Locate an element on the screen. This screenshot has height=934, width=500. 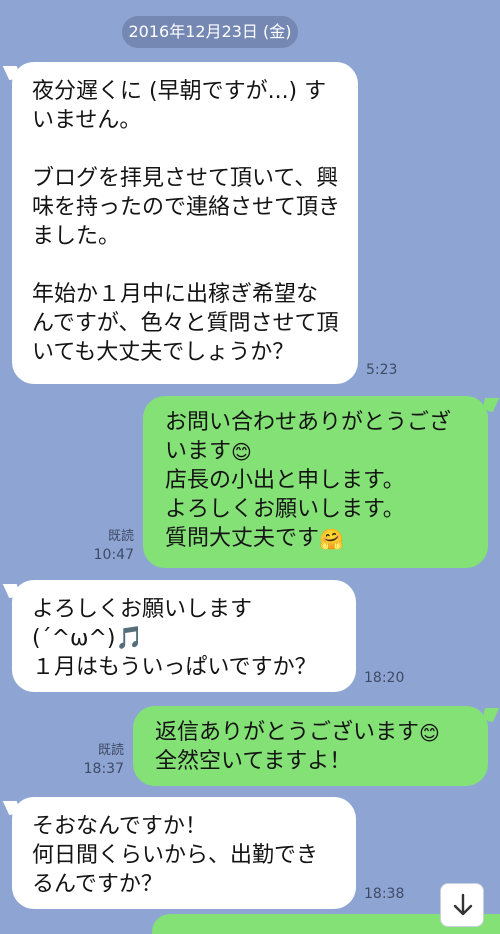
incoming-message: そおなんですか！ 何日間くらいから、出勤できるんですか？ is located at coordinates (184, 853).